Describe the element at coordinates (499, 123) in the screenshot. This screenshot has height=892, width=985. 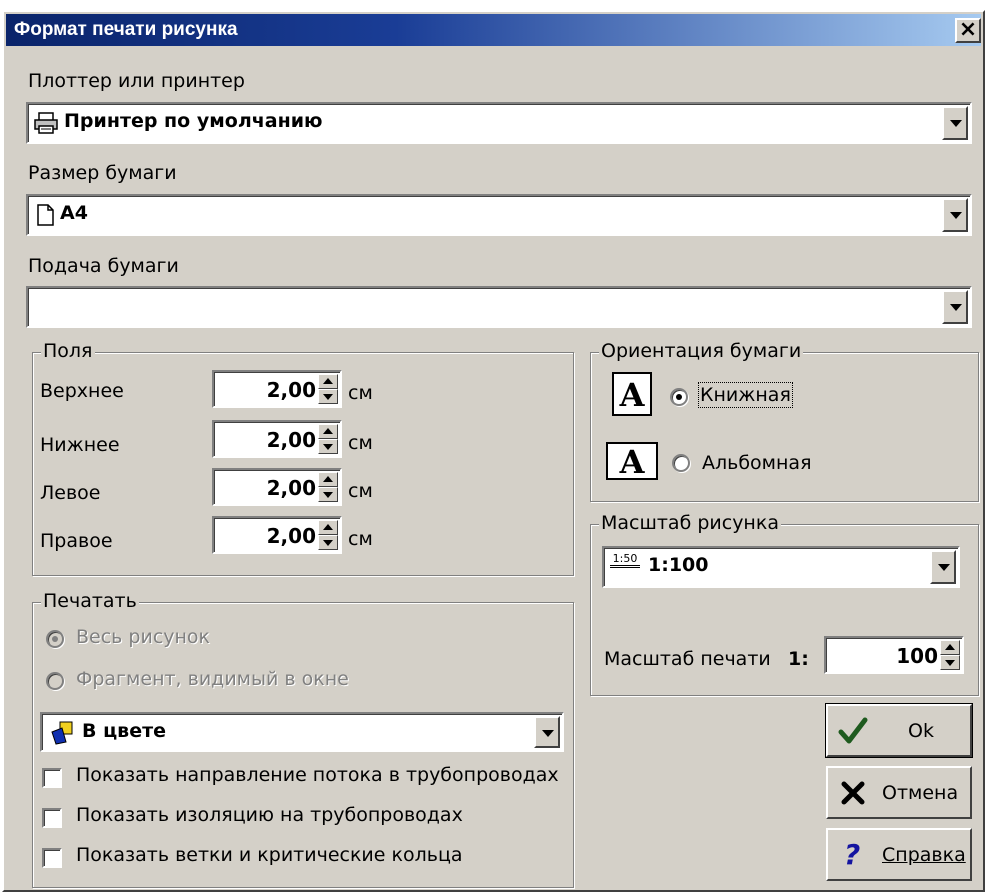
I see `printer-select: Принтер по умолчанию` at that location.